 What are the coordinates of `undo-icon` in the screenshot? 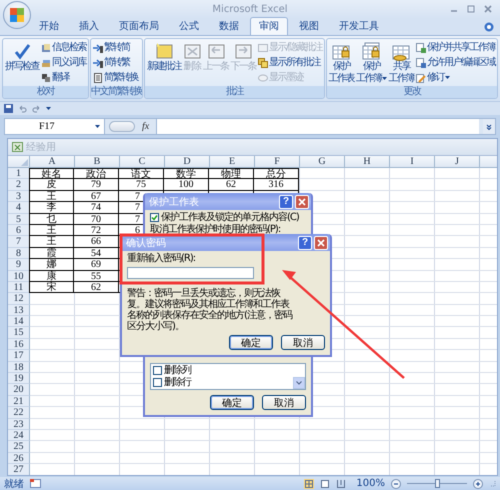 It's located at (22, 108).